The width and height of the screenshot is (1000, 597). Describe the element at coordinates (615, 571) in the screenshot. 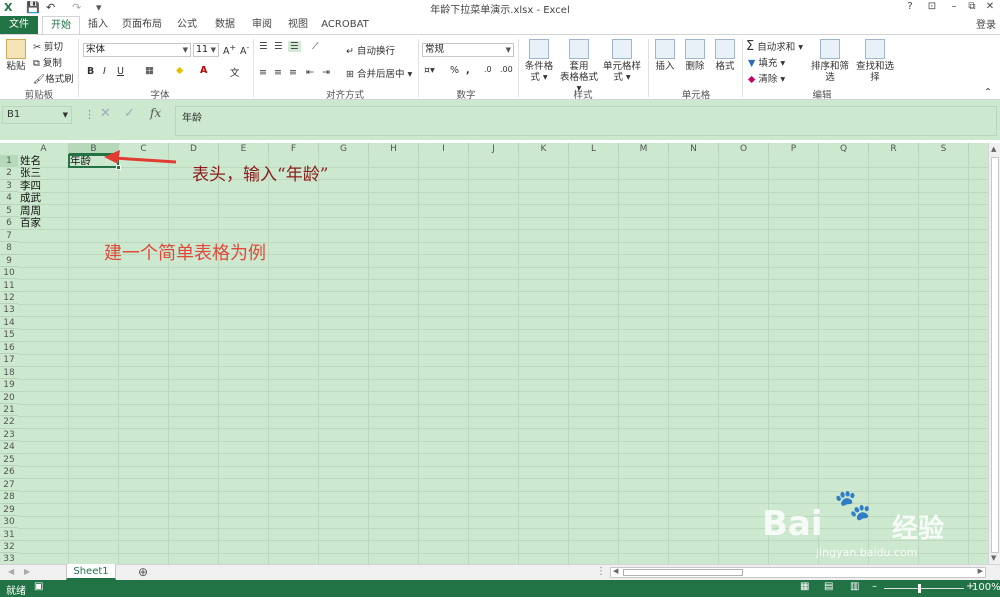

I see `scroll-left-icon: ◀` at that location.